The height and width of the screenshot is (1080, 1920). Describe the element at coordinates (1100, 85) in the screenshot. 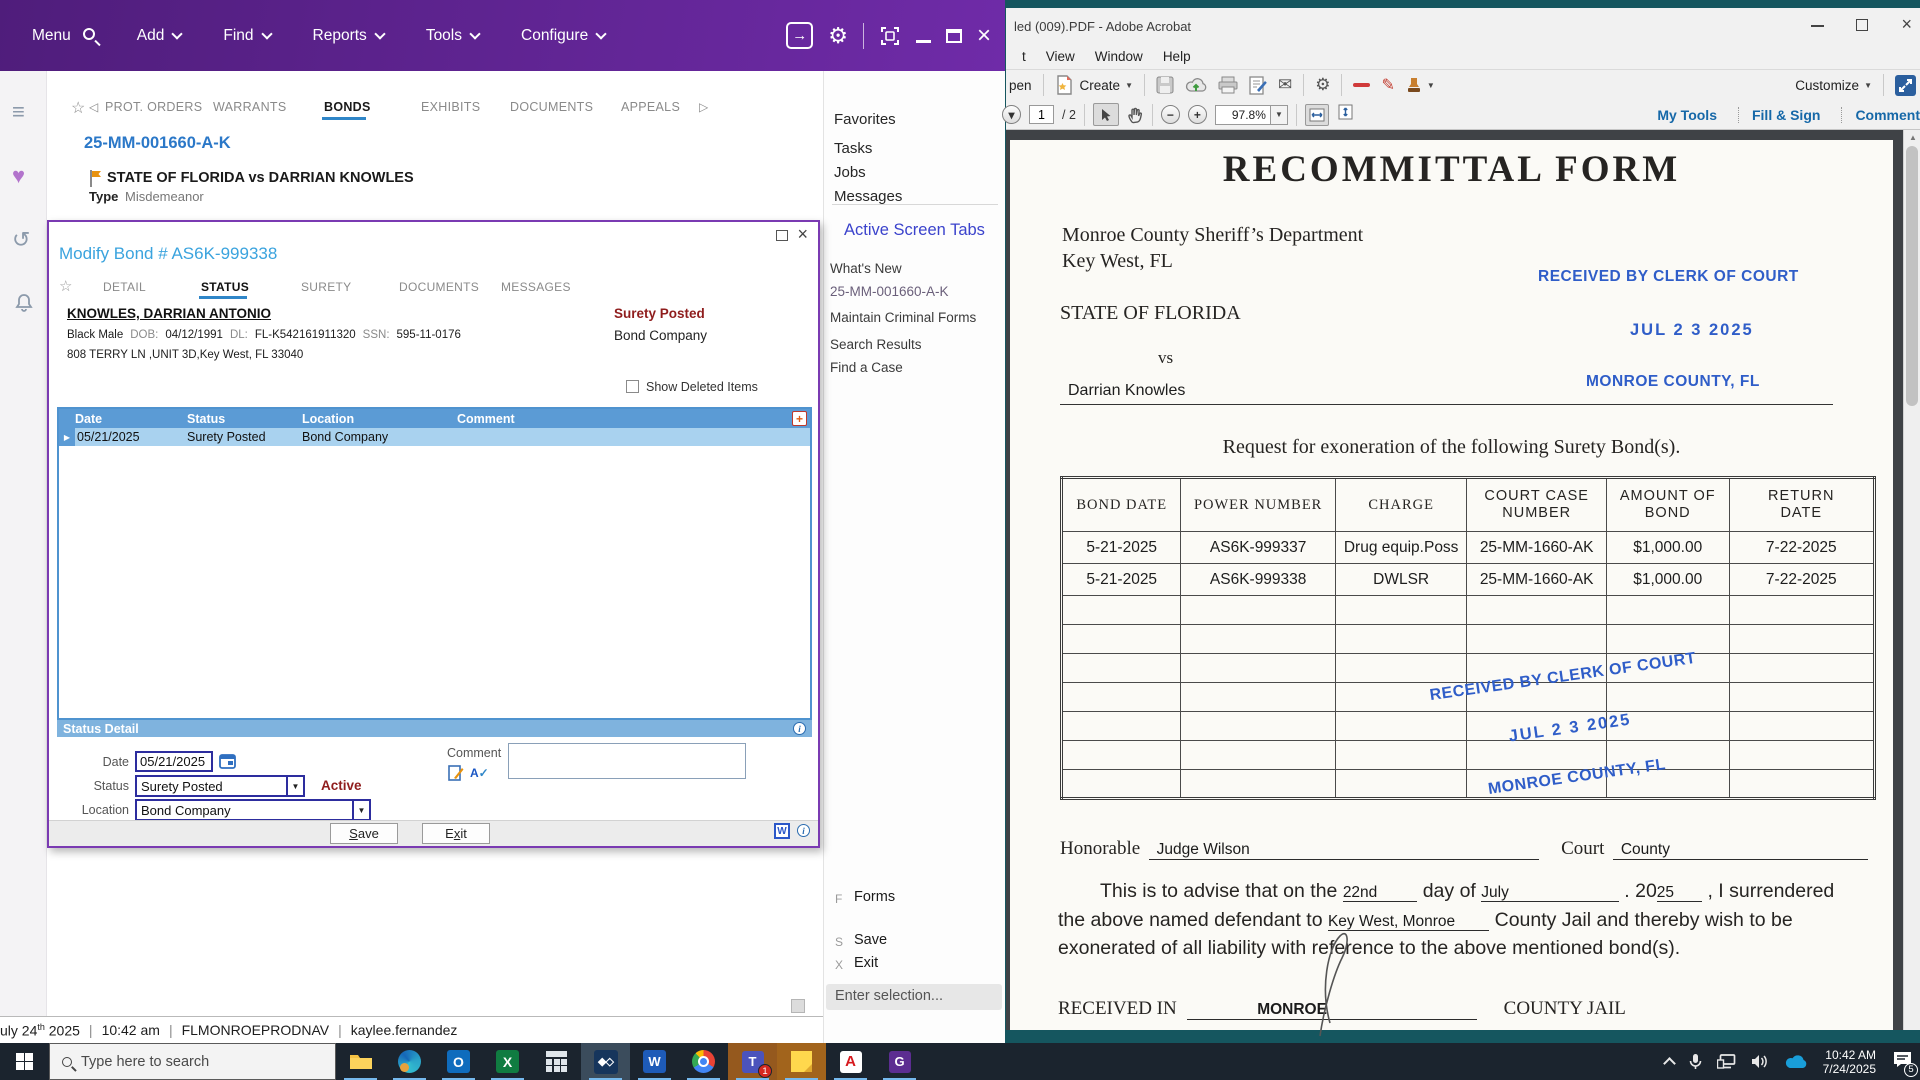

I see `create-button: Create` at that location.